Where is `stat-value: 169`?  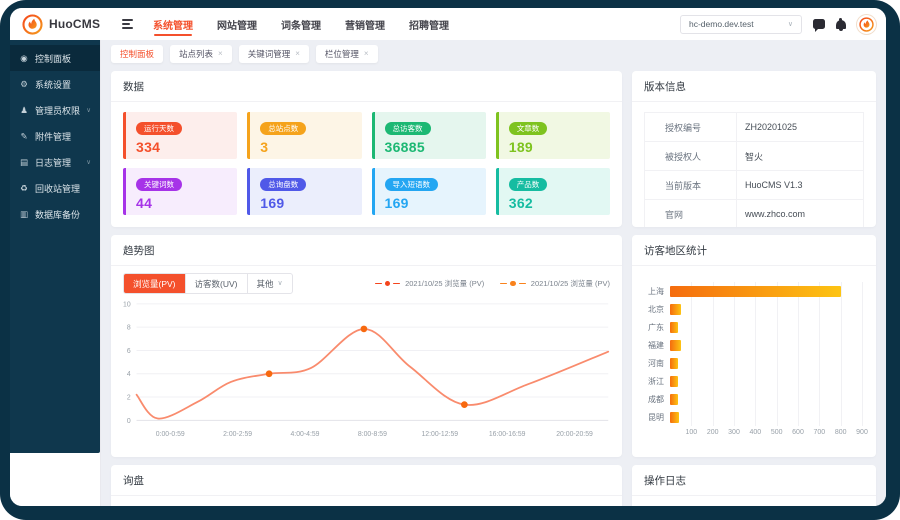
stat-value: 169 is located at coordinates (396, 203).